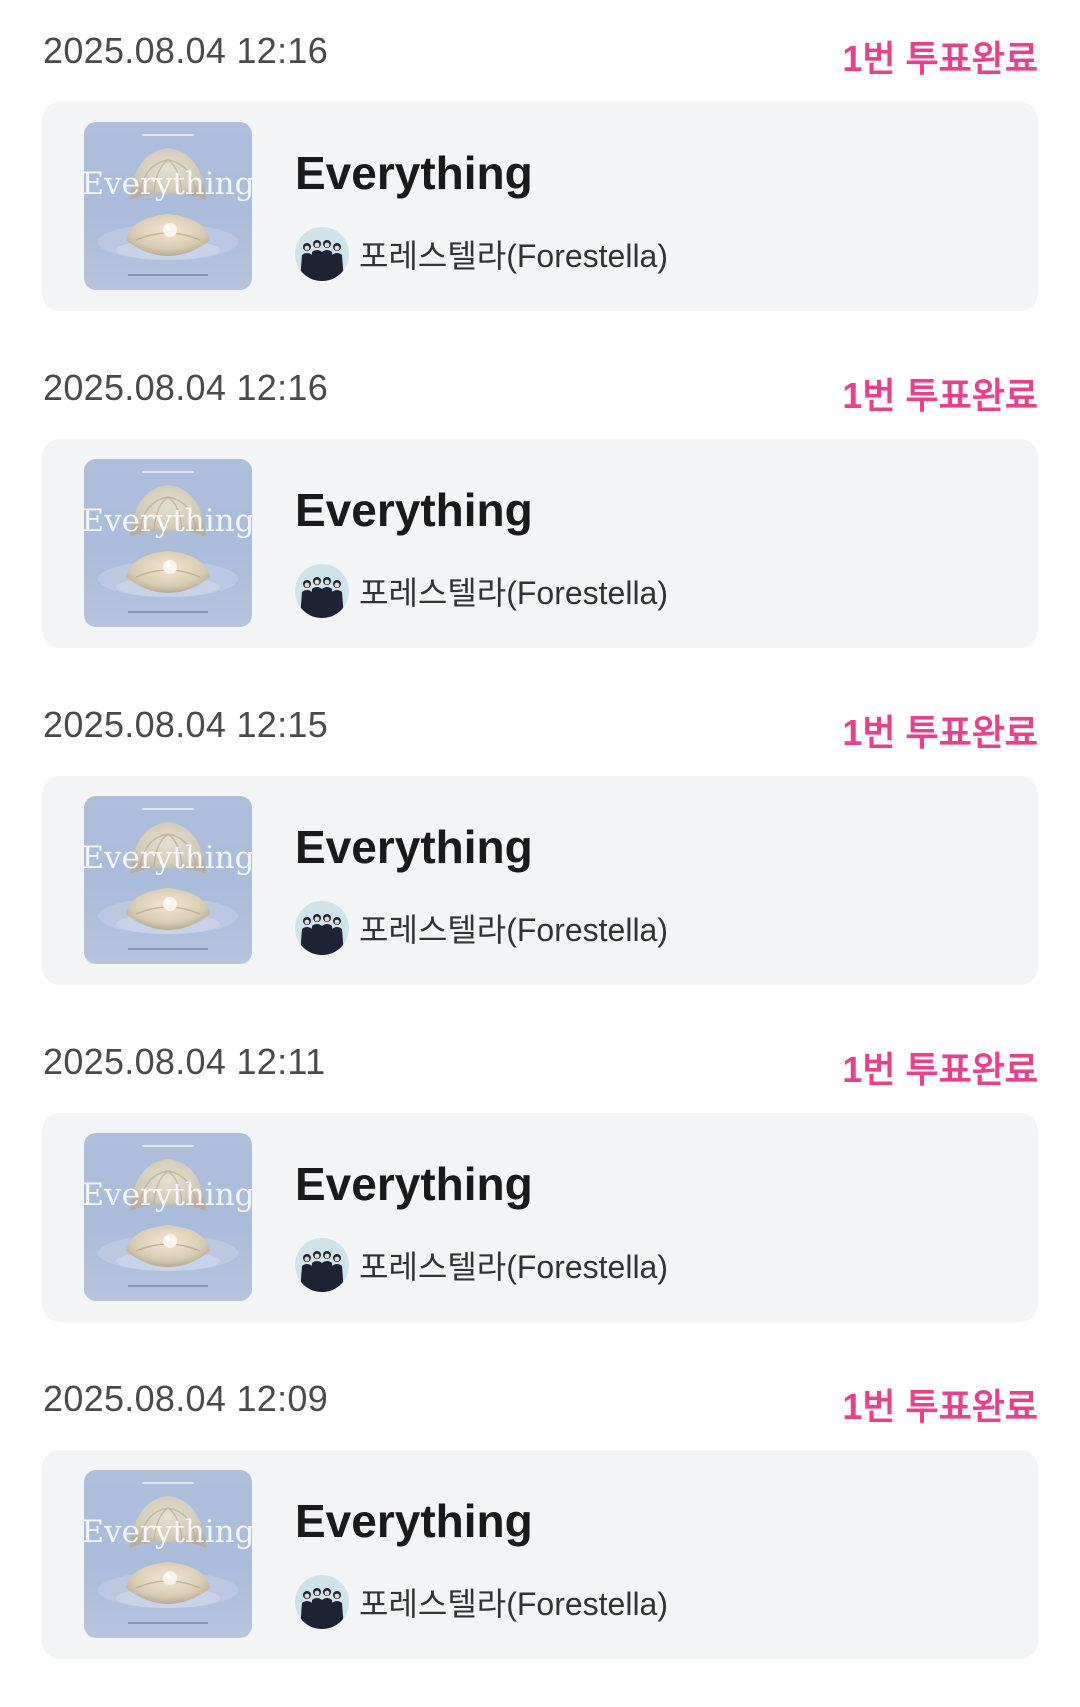 The image size is (1080, 1707). What do you see at coordinates (184, 1061) in the screenshot?
I see `vote-timestamp: 2025.08.04 12:11` at bounding box center [184, 1061].